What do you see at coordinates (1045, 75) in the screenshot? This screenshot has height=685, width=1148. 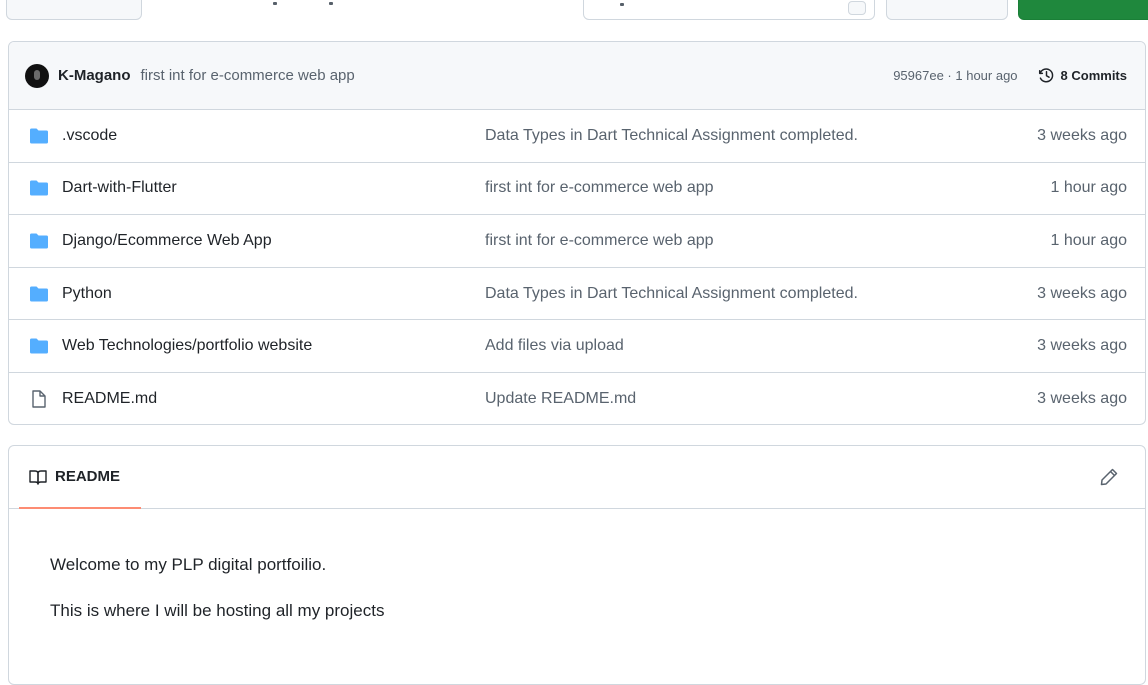 I see `history-icon` at bounding box center [1045, 75].